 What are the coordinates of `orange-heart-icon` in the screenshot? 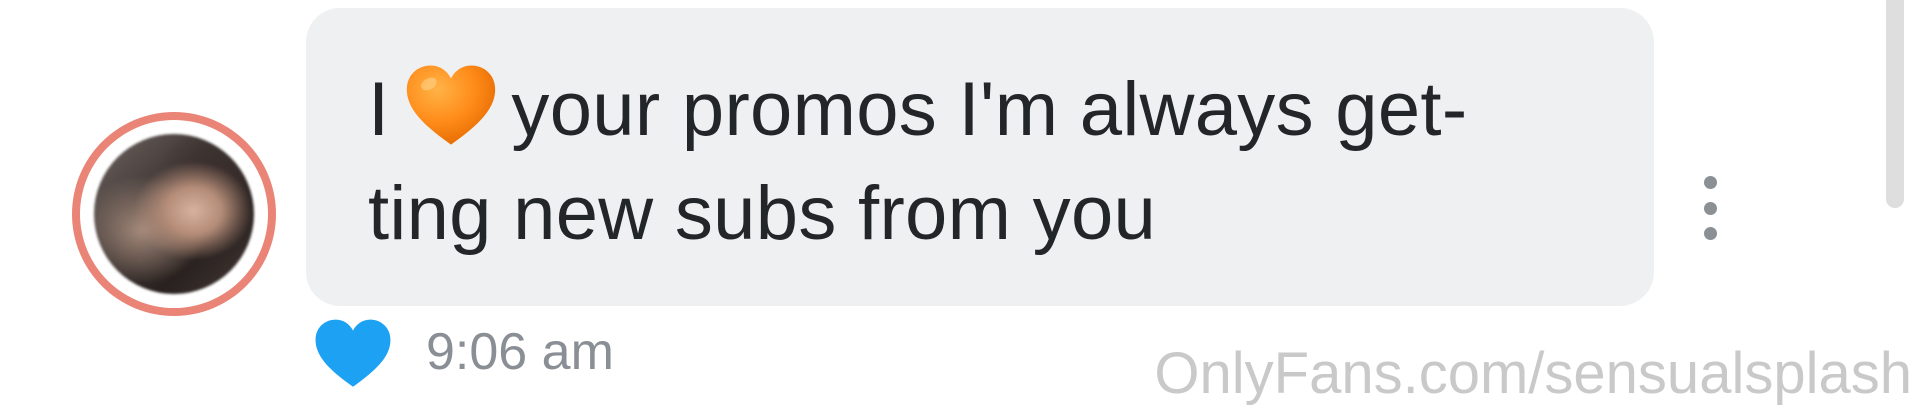 It's located at (451, 105).